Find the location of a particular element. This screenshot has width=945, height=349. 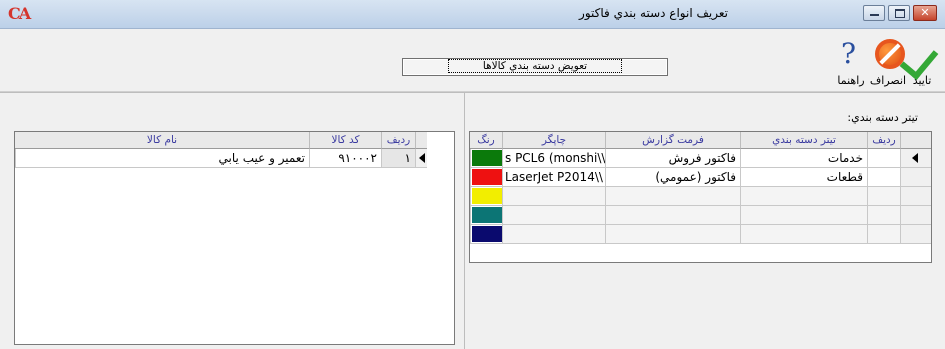

change-categories-button: تعويض دسته بندي كالاها is located at coordinates (535, 67).